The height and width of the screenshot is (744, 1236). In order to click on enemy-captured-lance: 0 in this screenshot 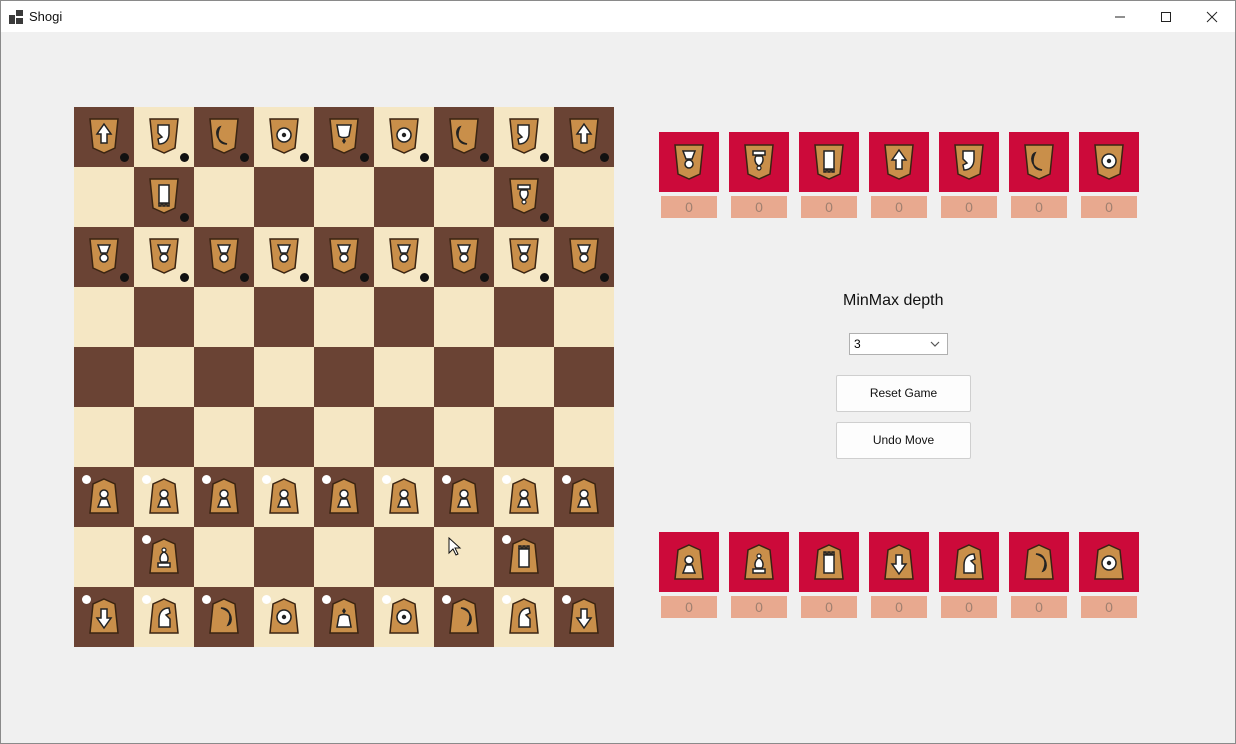, I will do `click(899, 175)`.